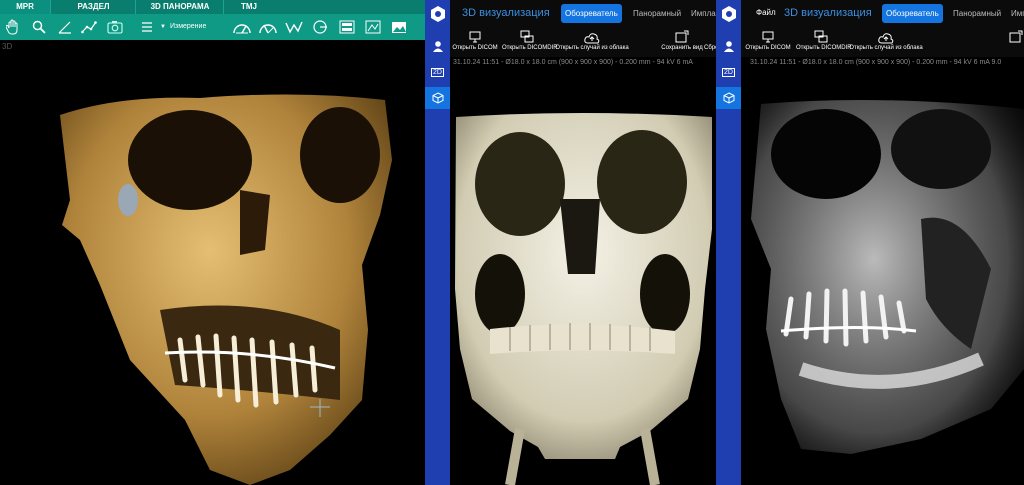  Describe the element at coordinates (728, 98) in the screenshot. I see `3d-cube-icon-right` at that location.